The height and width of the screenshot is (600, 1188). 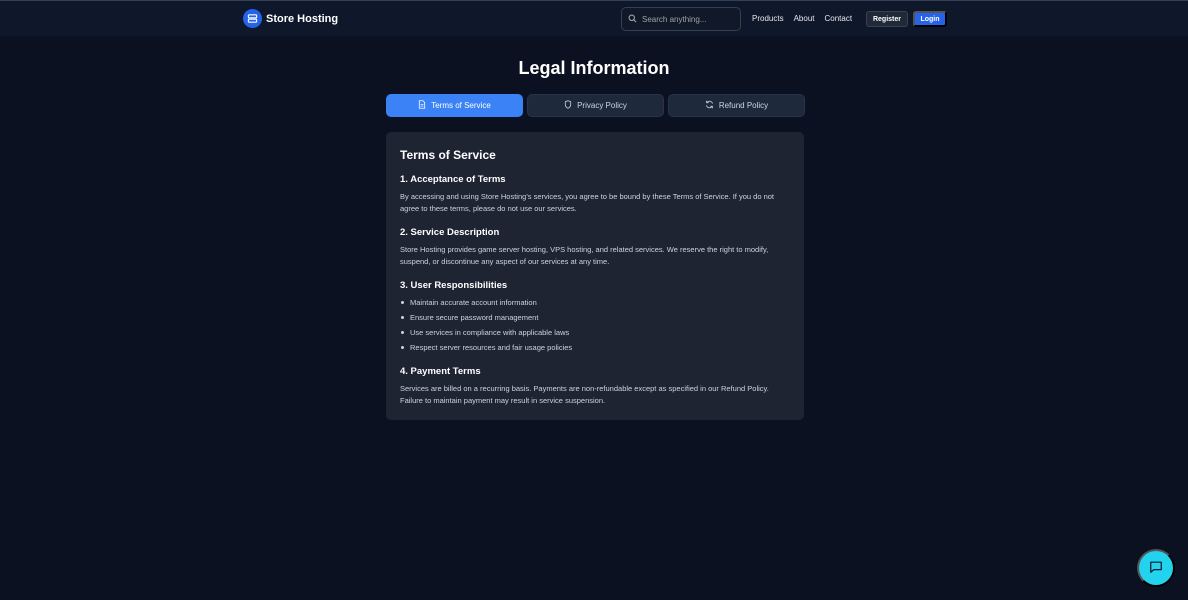 What do you see at coordinates (440, 371) in the screenshot?
I see `section-title: 4. Payment Terms` at bounding box center [440, 371].